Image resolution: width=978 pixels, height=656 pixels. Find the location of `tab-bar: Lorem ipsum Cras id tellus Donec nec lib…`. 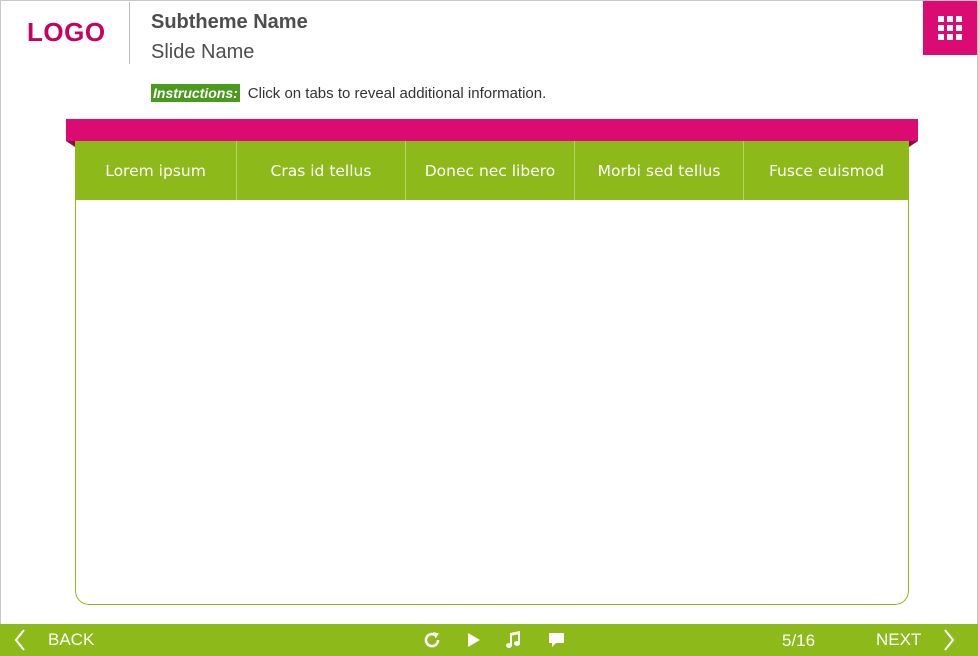

tab-bar: Lorem ipsum Cras id tellus Donec nec lib… is located at coordinates (492, 170).